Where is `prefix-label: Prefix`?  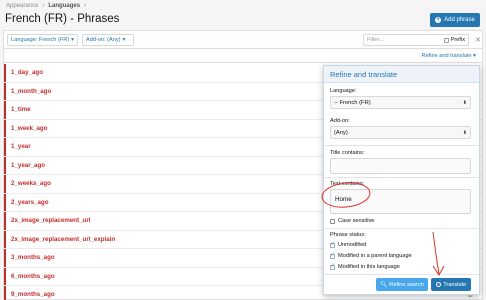
prefix-label: Prefix is located at coordinates (457, 40).